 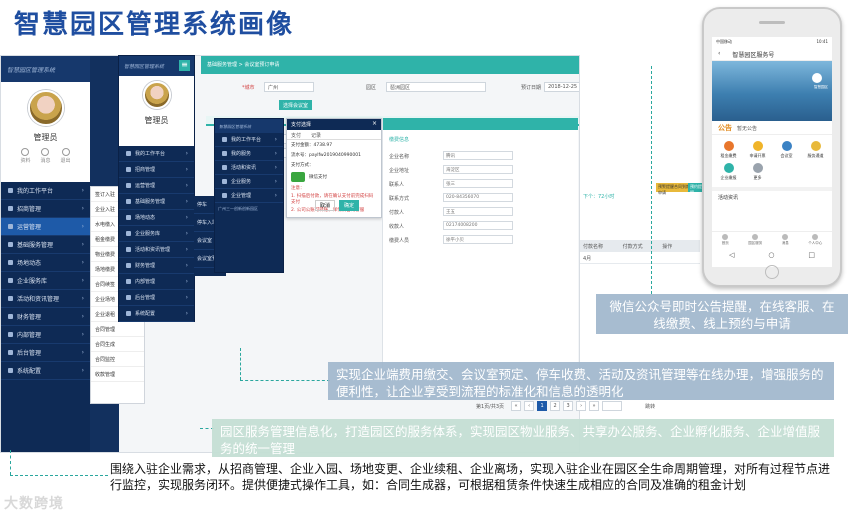 I want to click on service-grid: 租金缴费 申请开票 会议室 服务通道企业缴报 更多, so click(x=772, y=161).